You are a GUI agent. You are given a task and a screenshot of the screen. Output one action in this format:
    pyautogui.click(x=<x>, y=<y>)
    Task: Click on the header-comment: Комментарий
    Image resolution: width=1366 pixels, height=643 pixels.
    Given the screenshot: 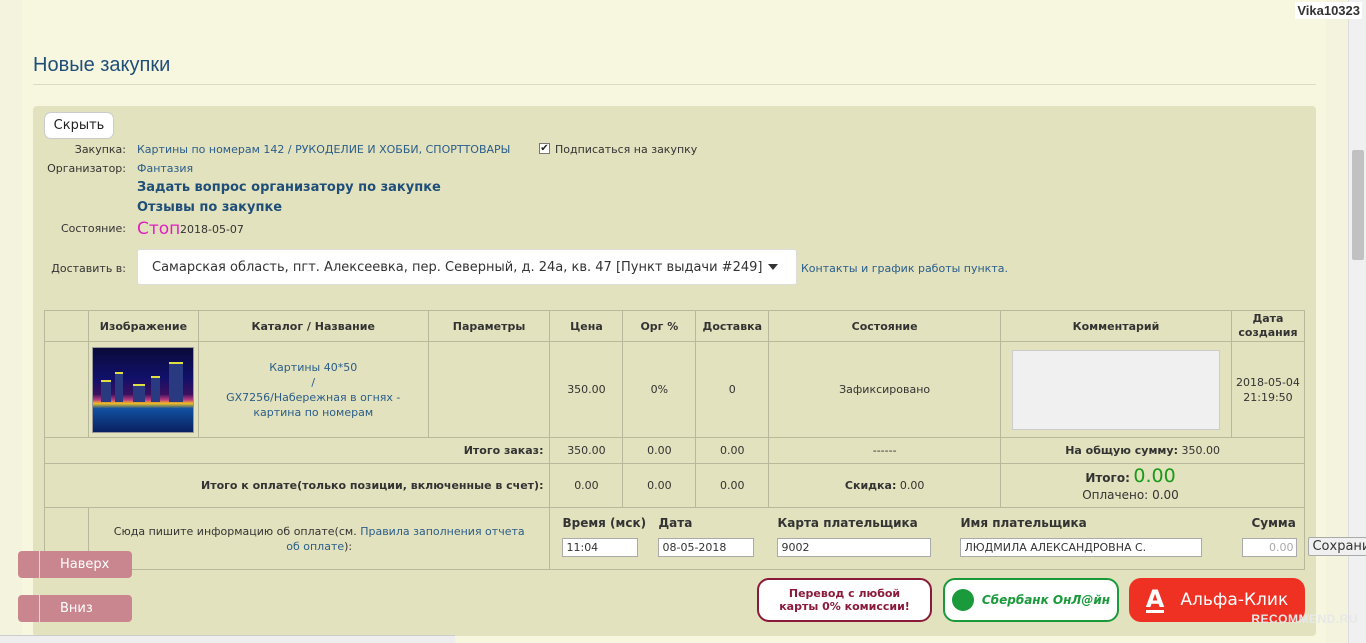 What is the action you would take?
    pyautogui.click(x=1116, y=326)
    